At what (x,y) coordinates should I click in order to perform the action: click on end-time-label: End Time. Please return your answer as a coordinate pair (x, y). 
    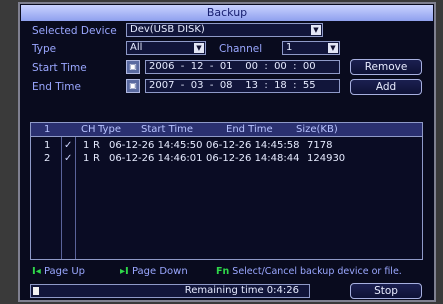
    Looking at the image, I should click on (56, 87).